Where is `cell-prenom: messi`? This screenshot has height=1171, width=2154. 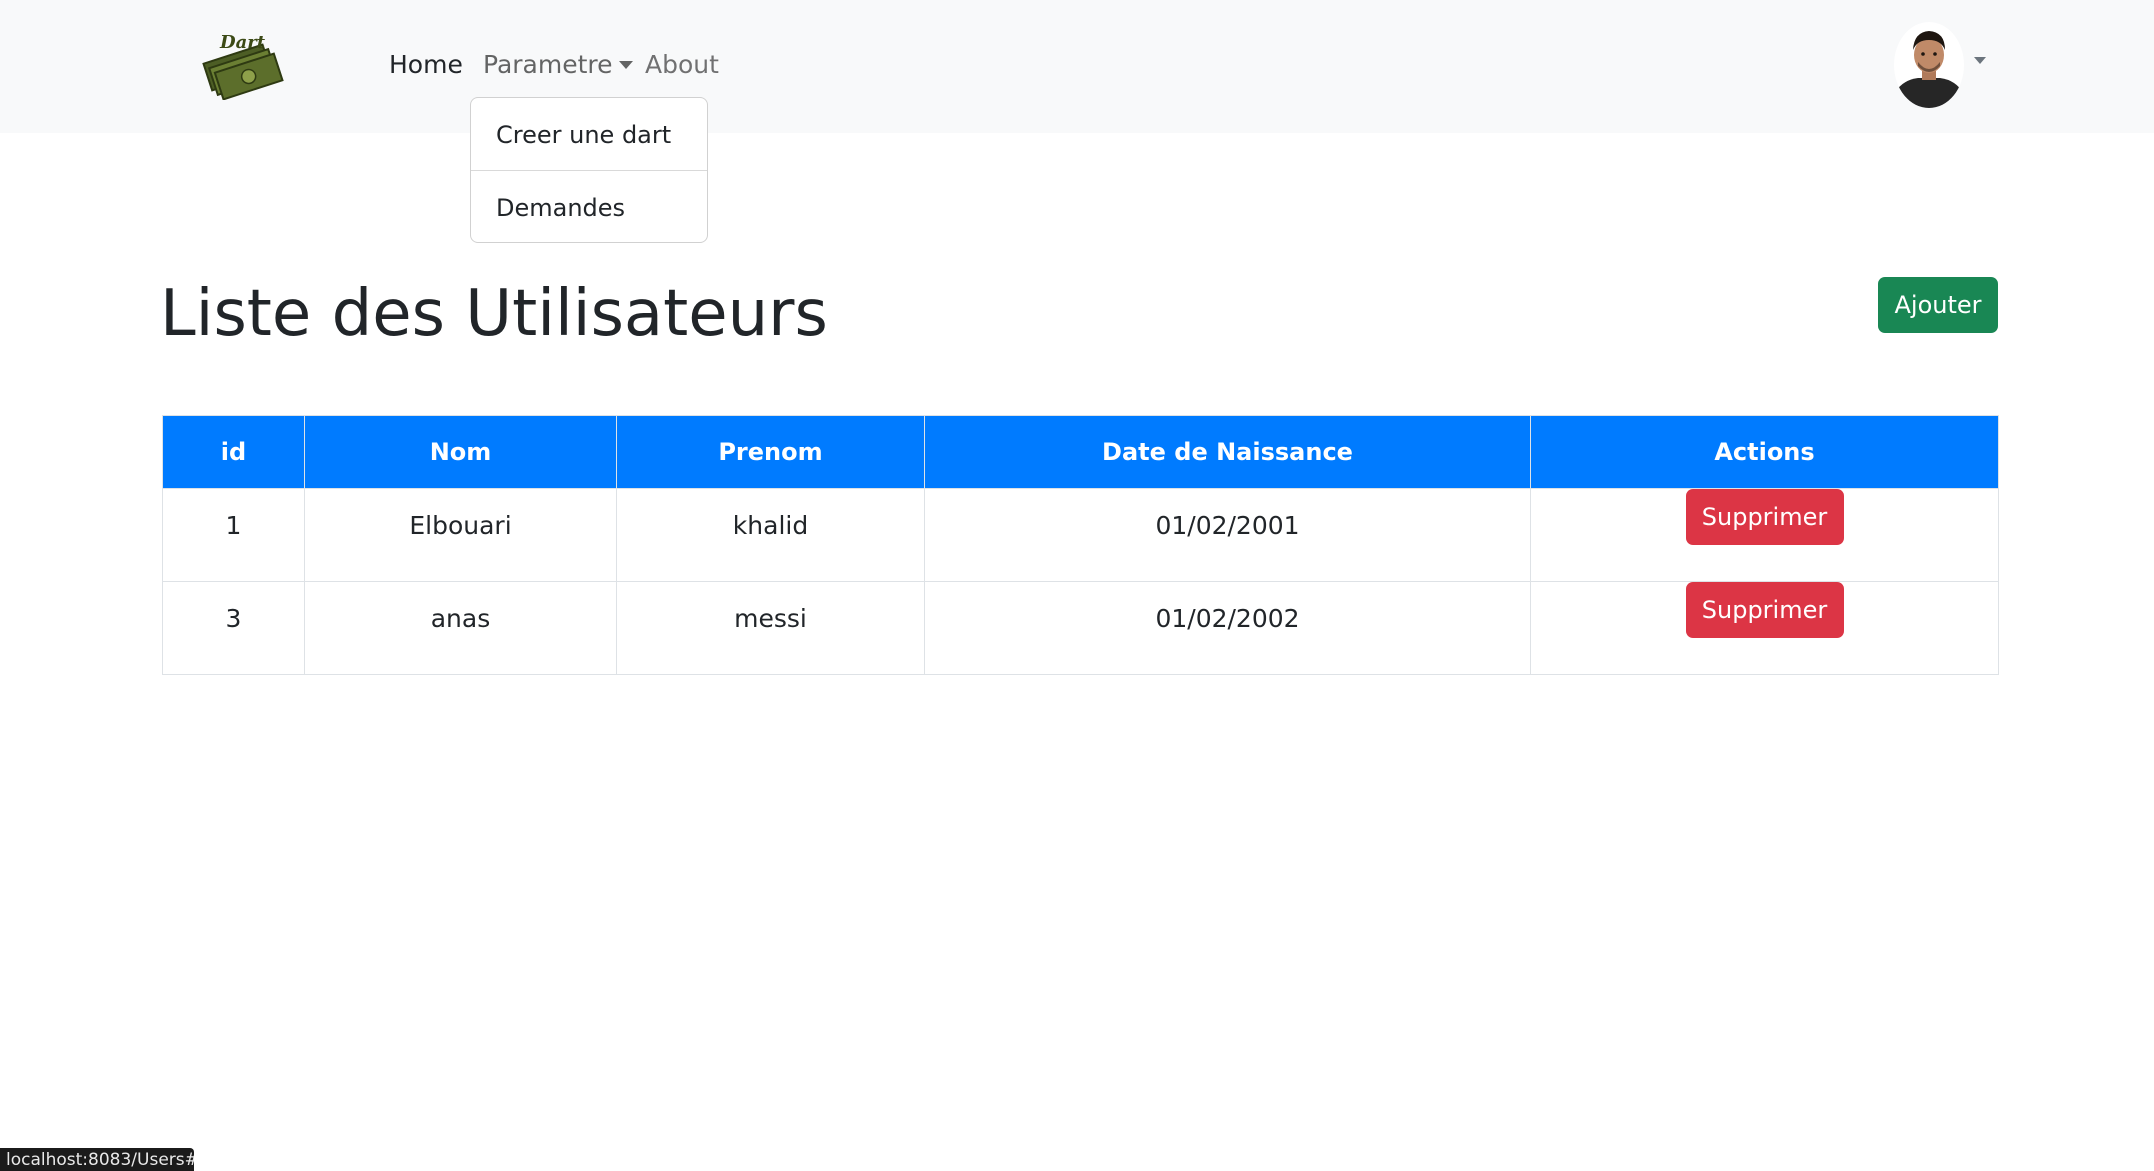 cell-prenom: messi is located at coordinates (770, 628).